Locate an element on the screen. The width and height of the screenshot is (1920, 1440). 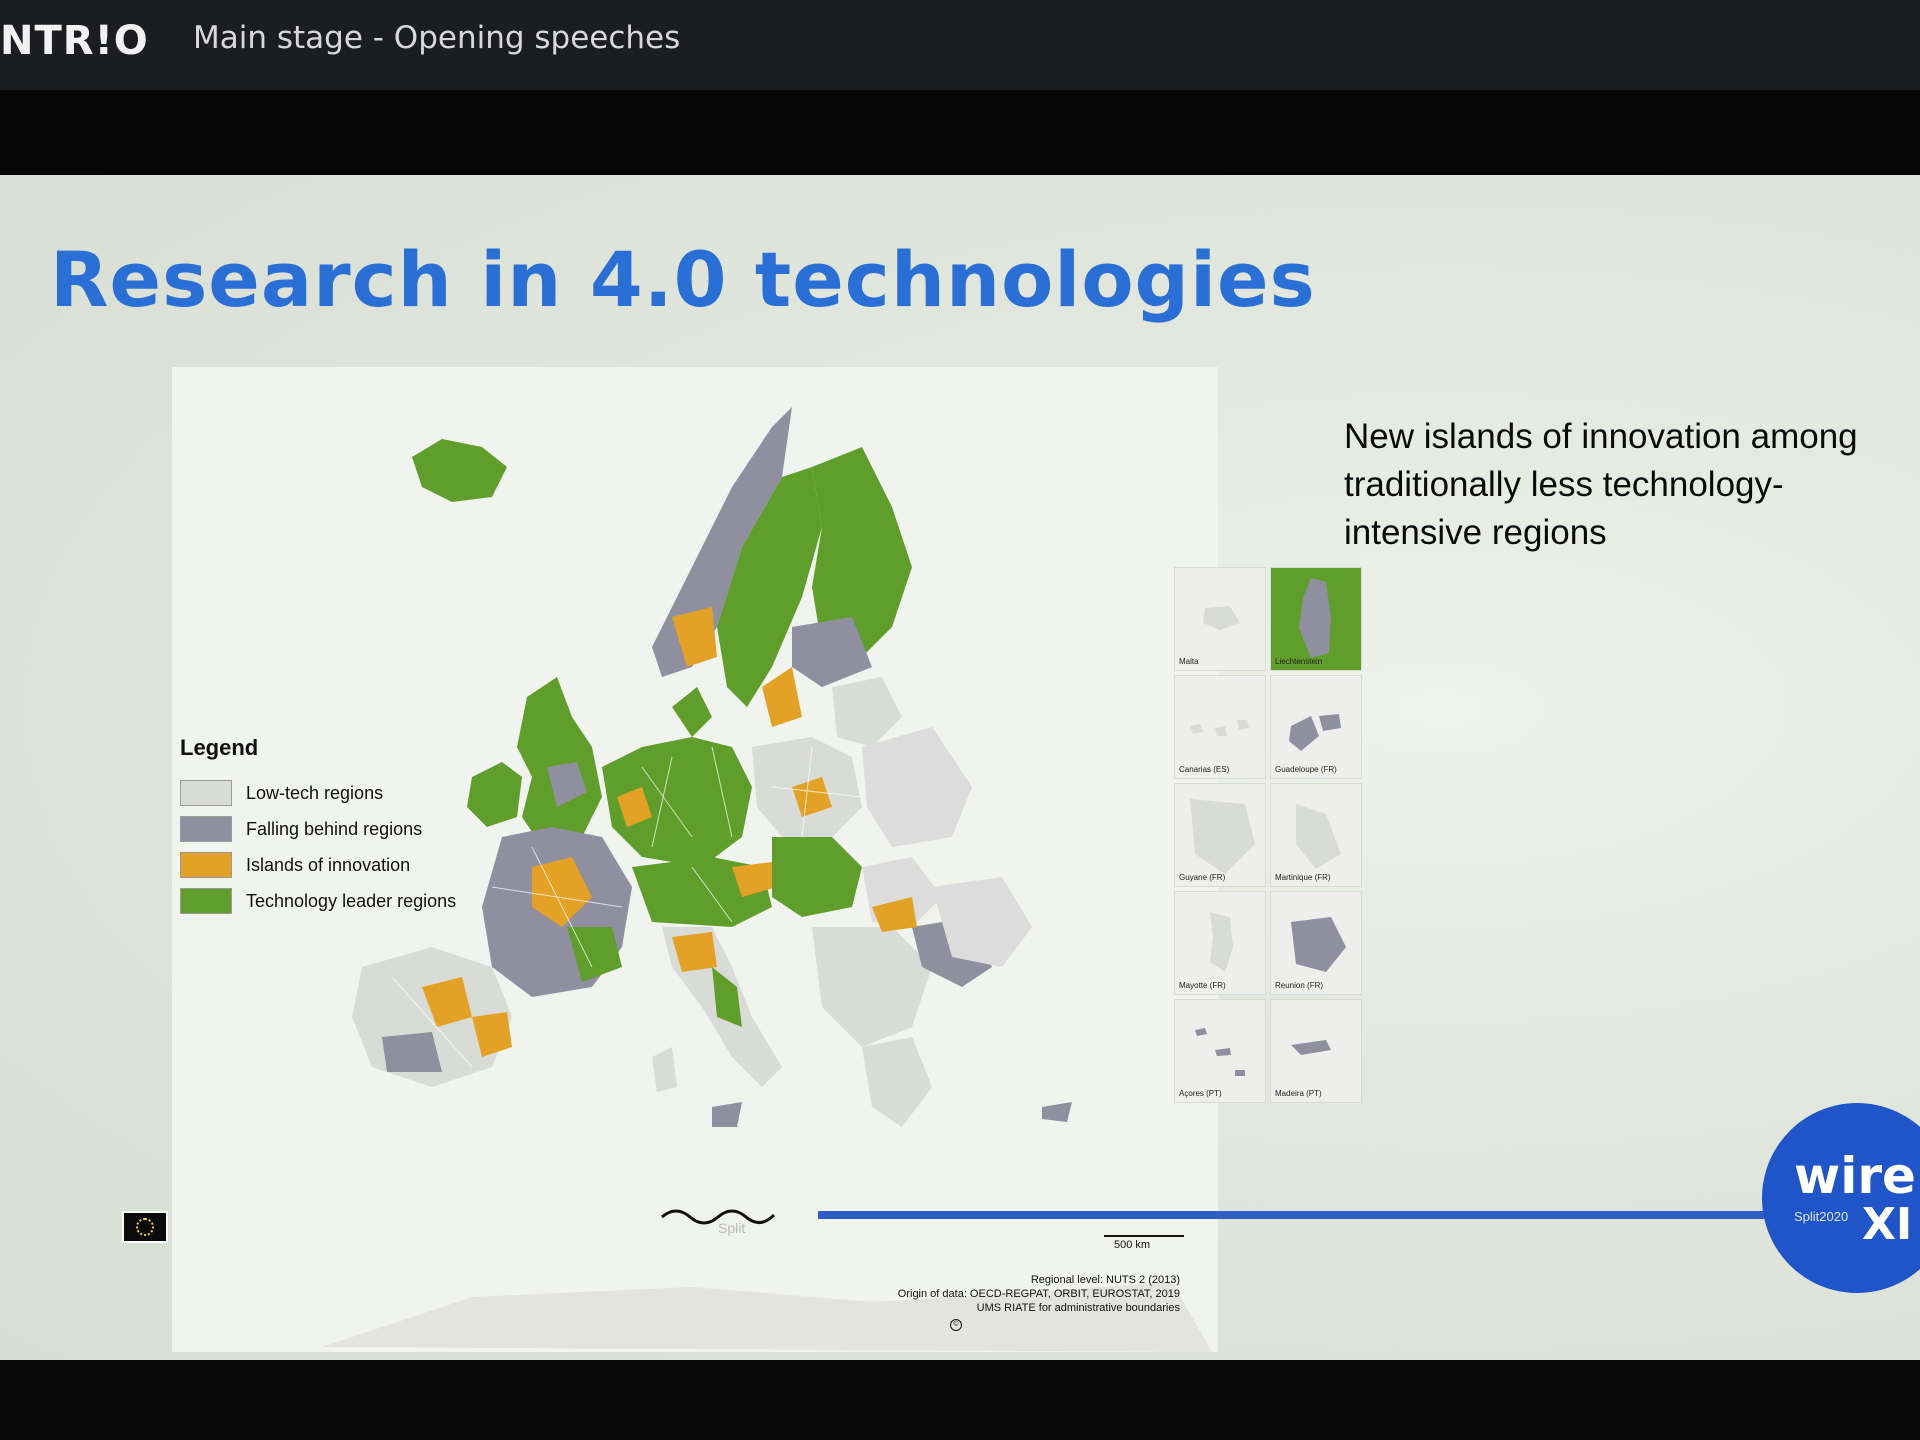
inset-mayotte: Mayotte (FR) is located at coordinates (1220, 943).